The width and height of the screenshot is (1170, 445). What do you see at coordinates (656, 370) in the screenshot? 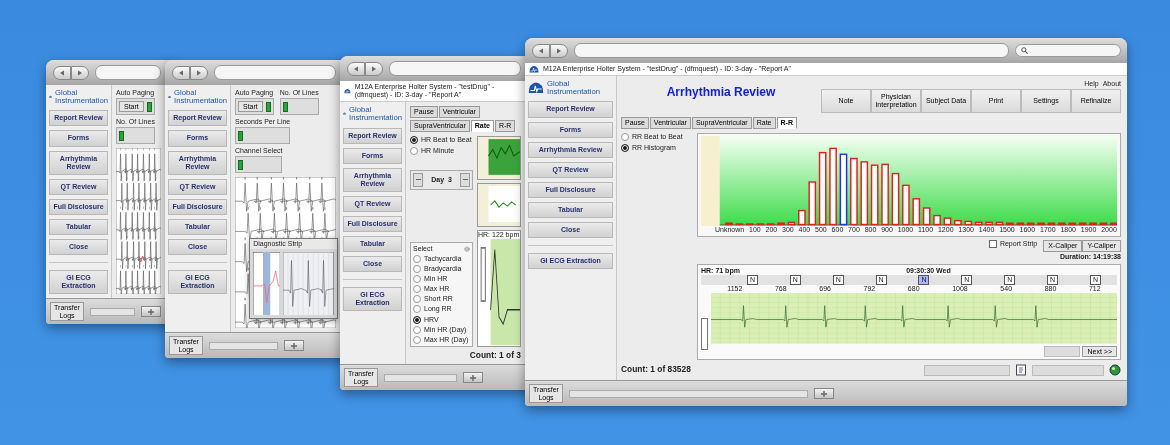
I see `count-text: Count: 1 of 83528` at bounding box center [656, 370].